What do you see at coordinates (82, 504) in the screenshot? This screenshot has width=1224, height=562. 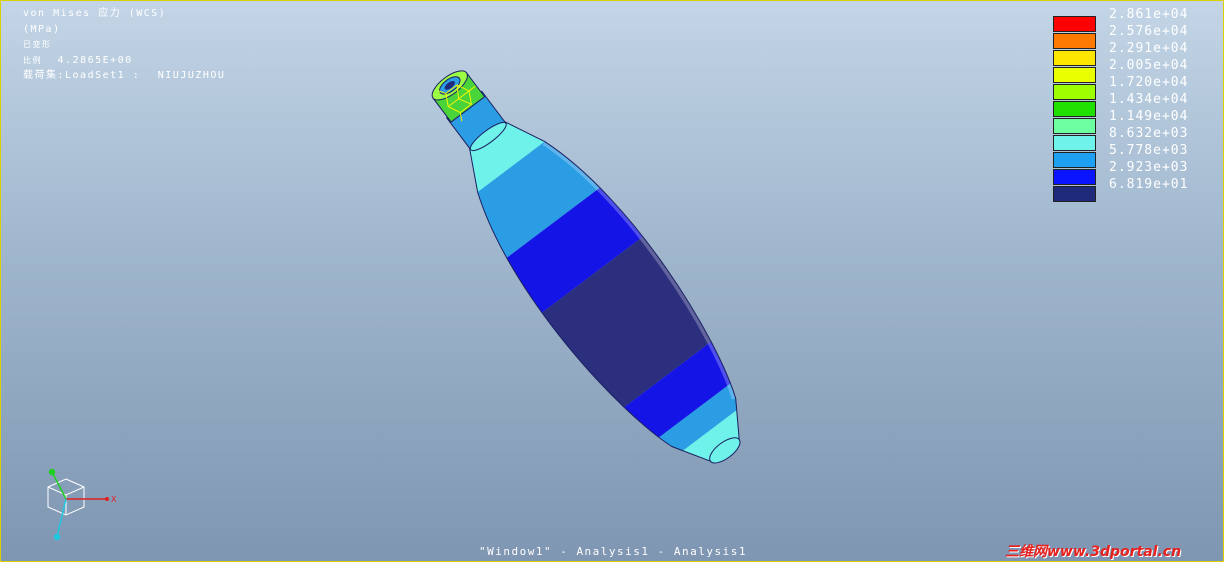 I see `coordinate-triad-icon: X` at bounding box center [82, 504].